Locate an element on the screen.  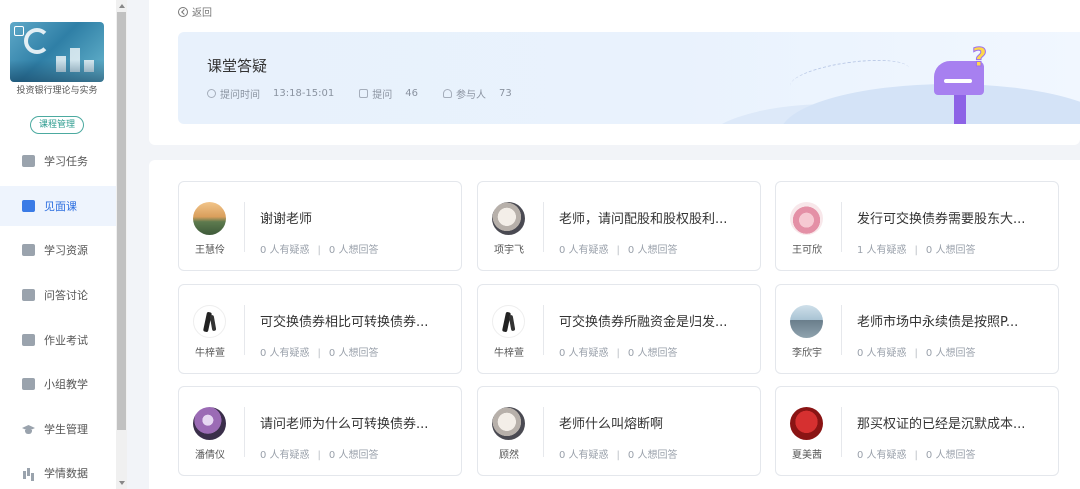
participants-label: 参与人 is located at coordinates (470, 95).